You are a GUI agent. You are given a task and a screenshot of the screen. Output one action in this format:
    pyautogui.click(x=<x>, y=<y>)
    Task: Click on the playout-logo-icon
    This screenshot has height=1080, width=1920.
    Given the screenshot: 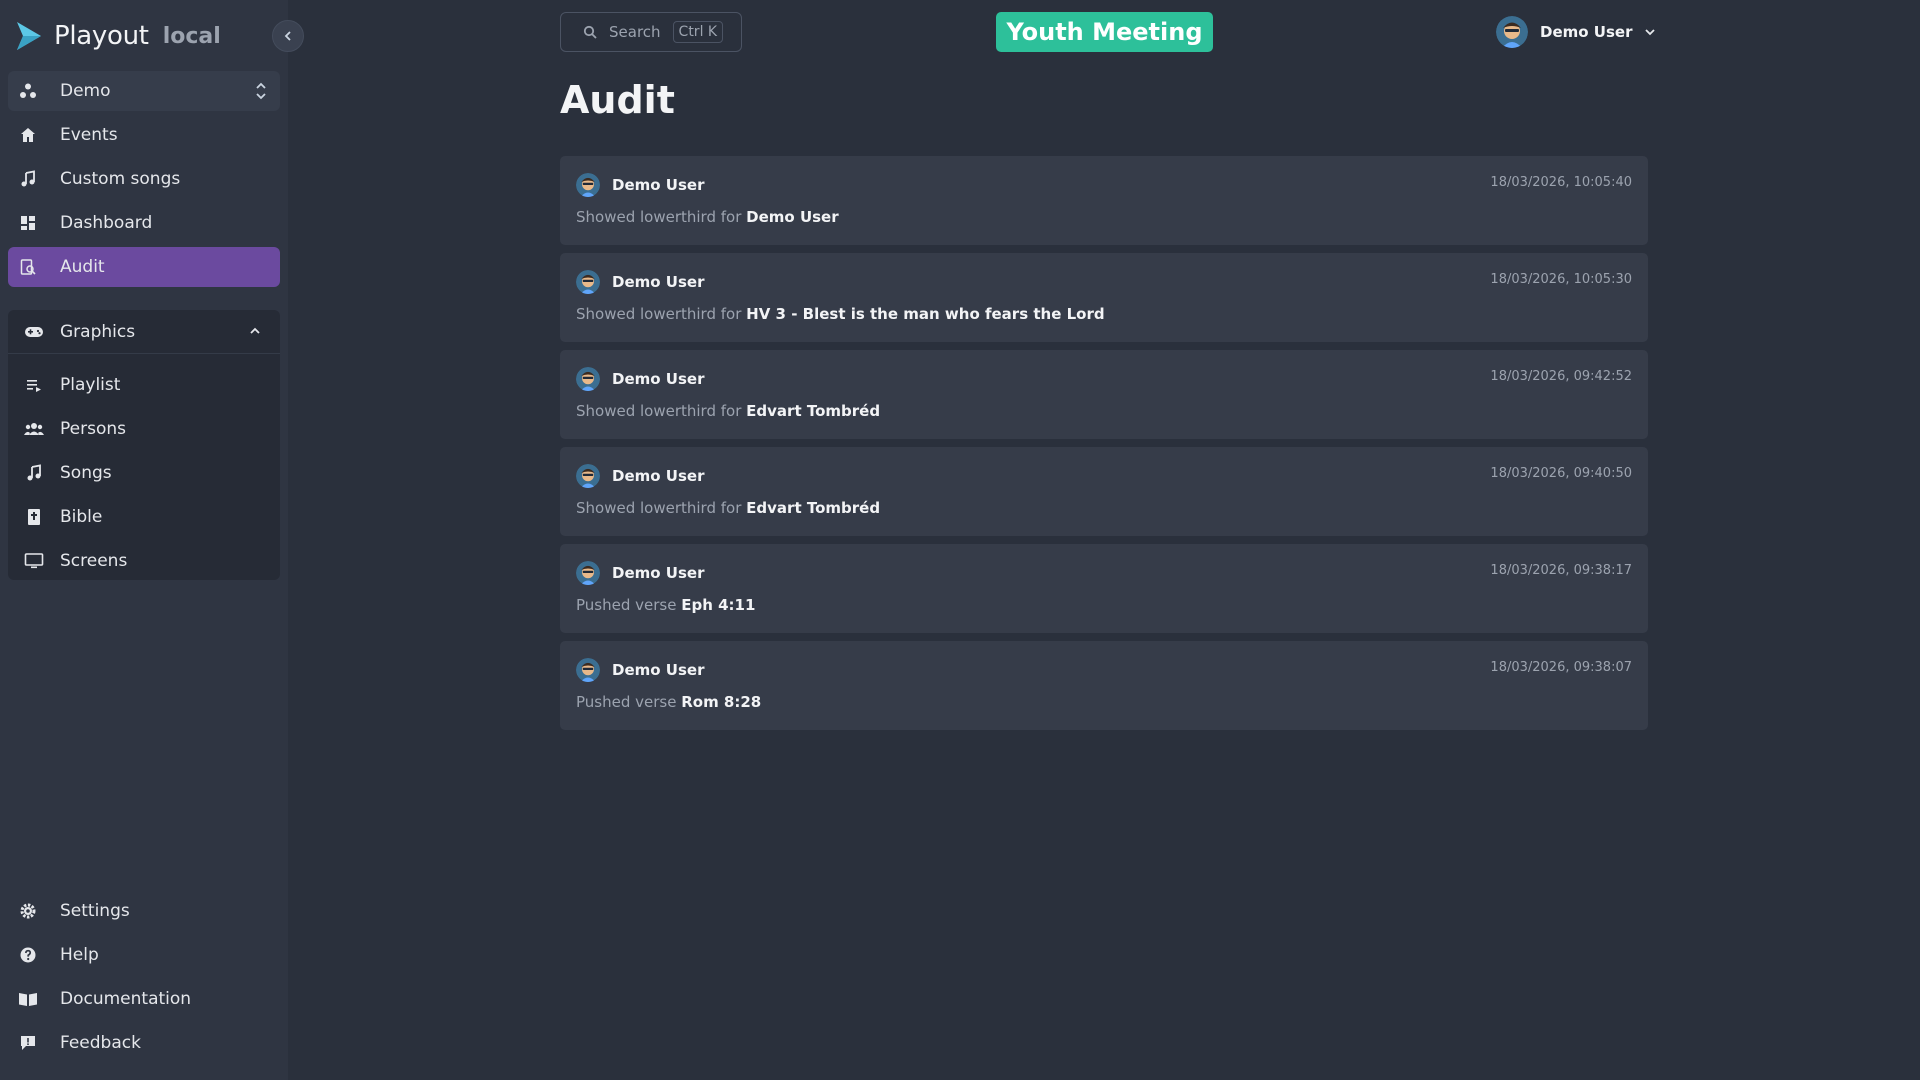 What is the action you would take?
    pyautogui.click(x=29, y=36)
    